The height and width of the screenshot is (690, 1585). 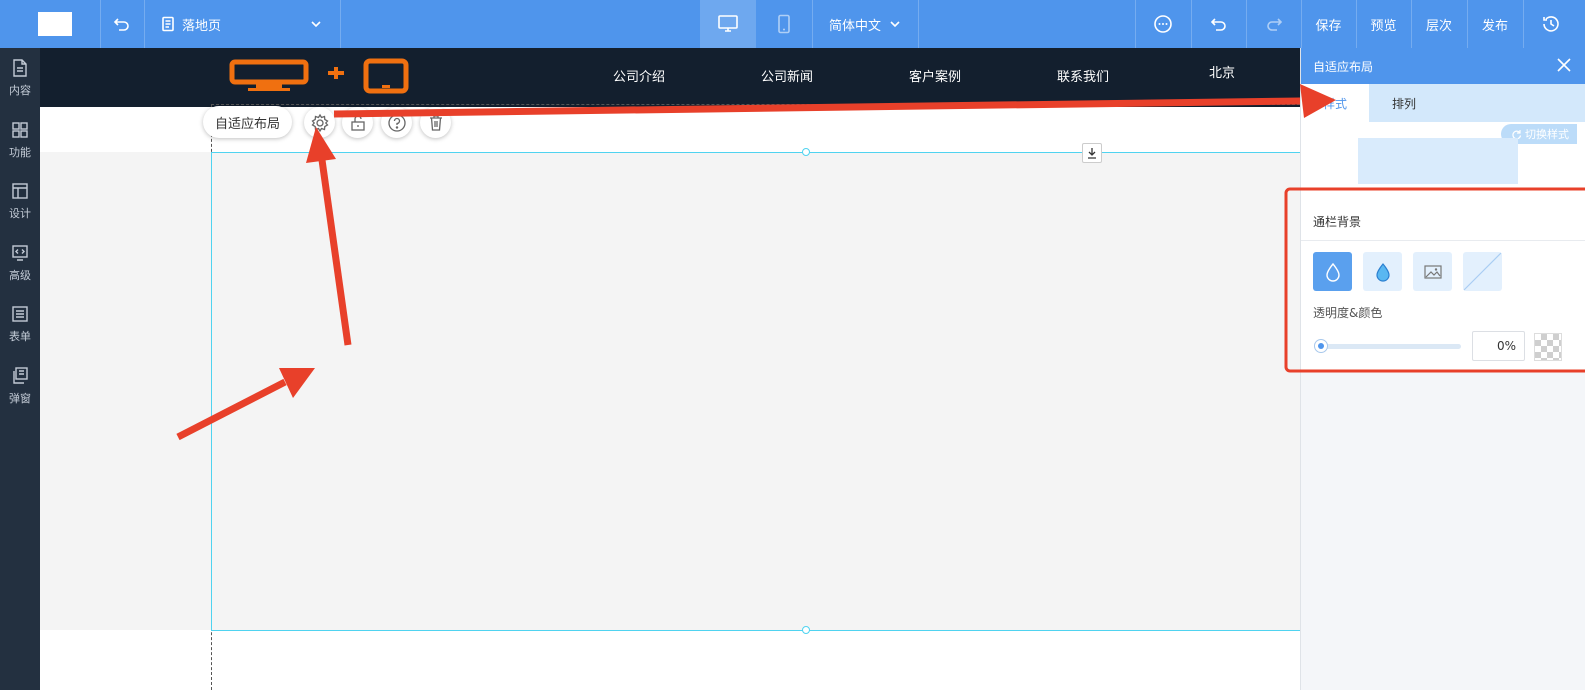 I want to click on help-button, so click(x=396, y=122).